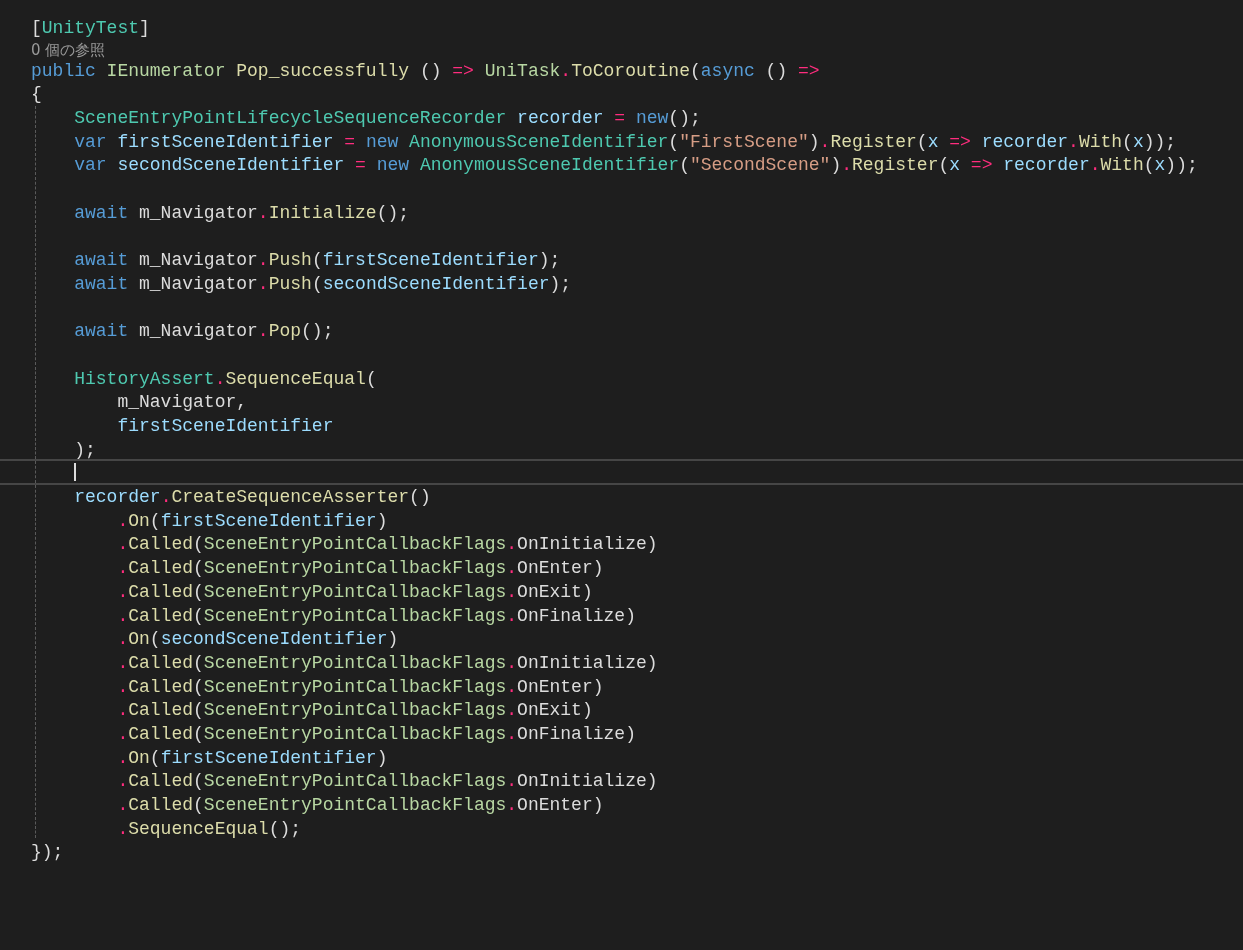 This screenshot has height=950, width=1243. Describe the element at coordinates (203, 331) in the screenshot. I see `code-line: await m_Navigator.Pop();` at that location.